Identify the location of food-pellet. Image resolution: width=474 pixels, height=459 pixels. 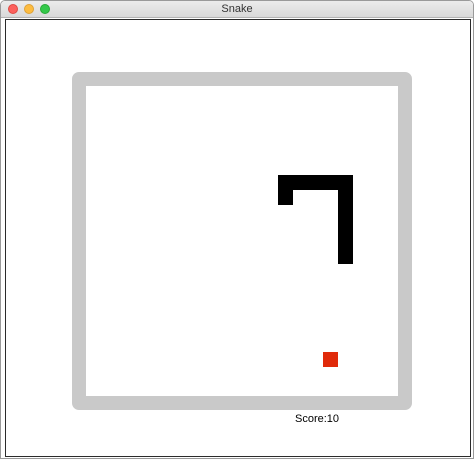
(330, 359).